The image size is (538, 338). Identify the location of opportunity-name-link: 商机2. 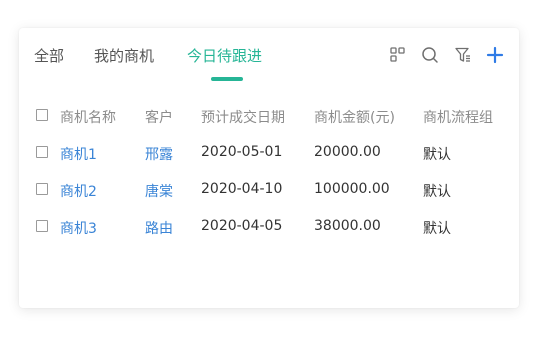
(78, 191).